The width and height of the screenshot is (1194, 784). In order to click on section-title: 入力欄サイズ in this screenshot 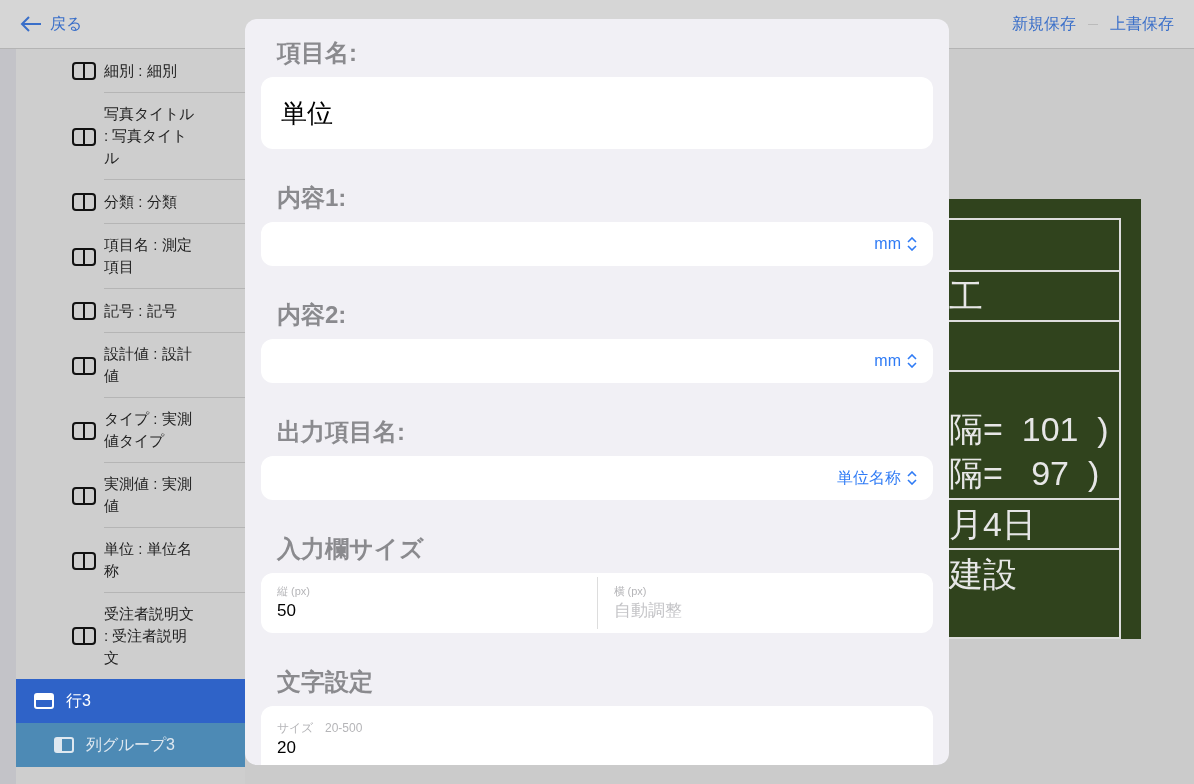, I will do `click(350, 549)`.